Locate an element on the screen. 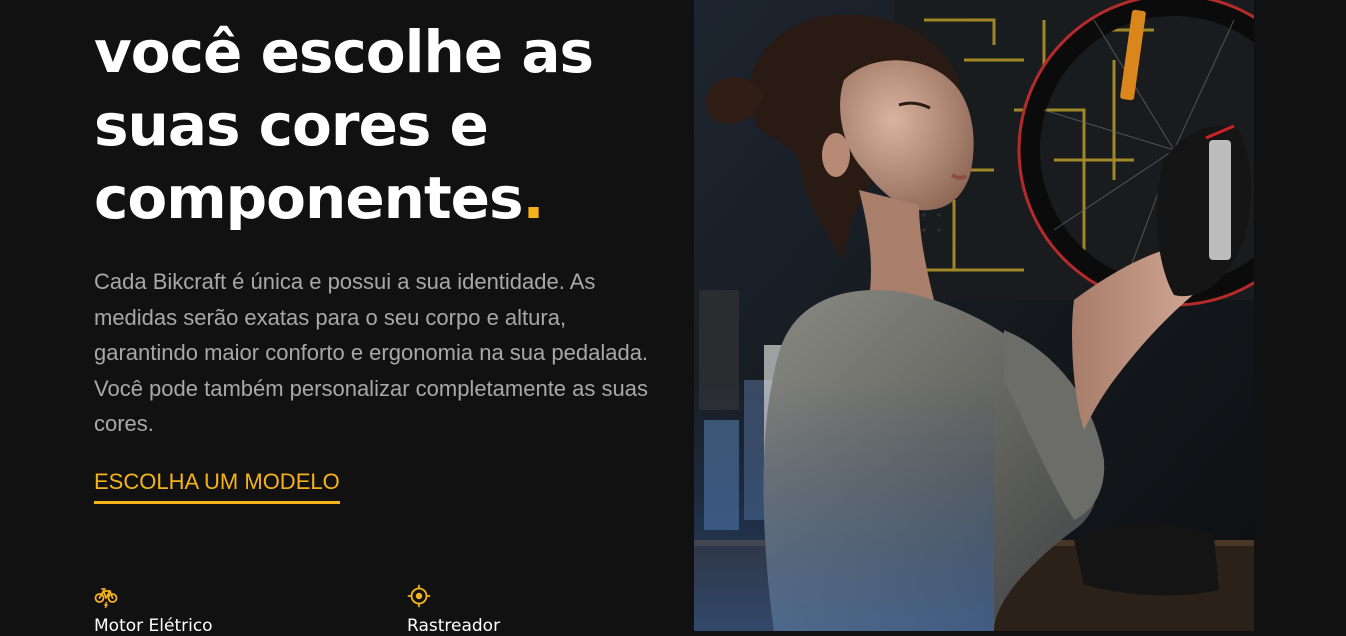  headline-line-3: componentes is located at coordinates (309, 198).